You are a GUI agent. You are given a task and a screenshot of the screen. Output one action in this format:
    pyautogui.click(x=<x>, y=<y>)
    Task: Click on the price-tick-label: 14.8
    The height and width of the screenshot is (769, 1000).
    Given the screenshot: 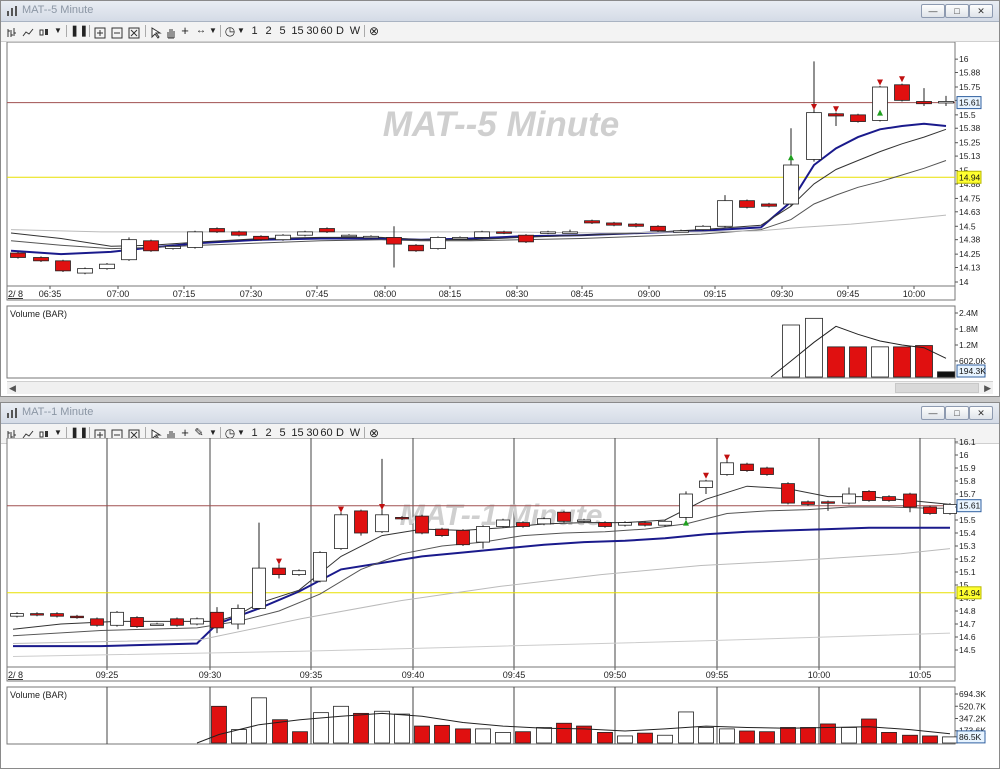 What is the action you would take?
    pyautogui.click(x=967, y=611)
    